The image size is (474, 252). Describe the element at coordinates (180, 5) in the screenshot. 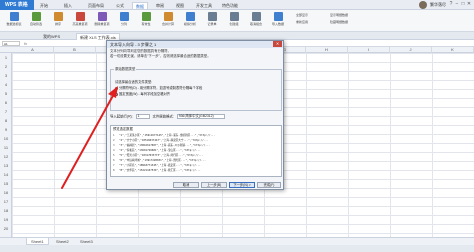

I see `tab-view: 视图` at that location.